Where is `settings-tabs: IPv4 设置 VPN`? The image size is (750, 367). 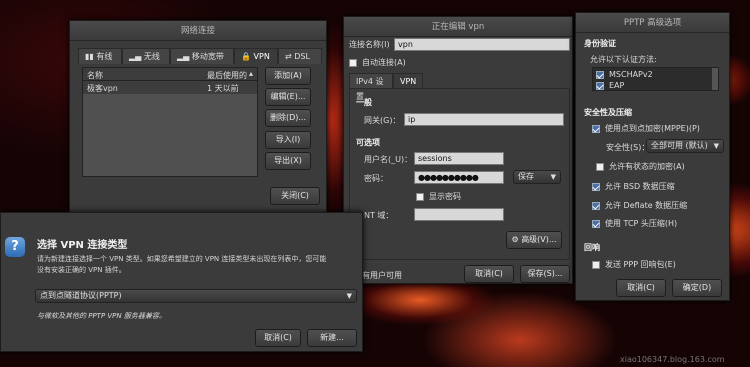
settings-tabs: IPv4 设置 VPN is located at coordinates (399, 87).